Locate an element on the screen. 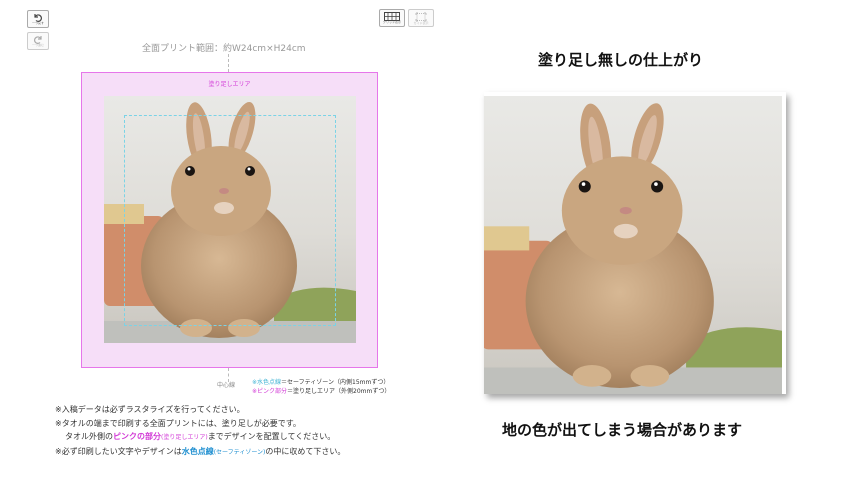 This screenshot has width=850, height=480. grid-label: グリッド表示 is located at coordinates (391, 22).